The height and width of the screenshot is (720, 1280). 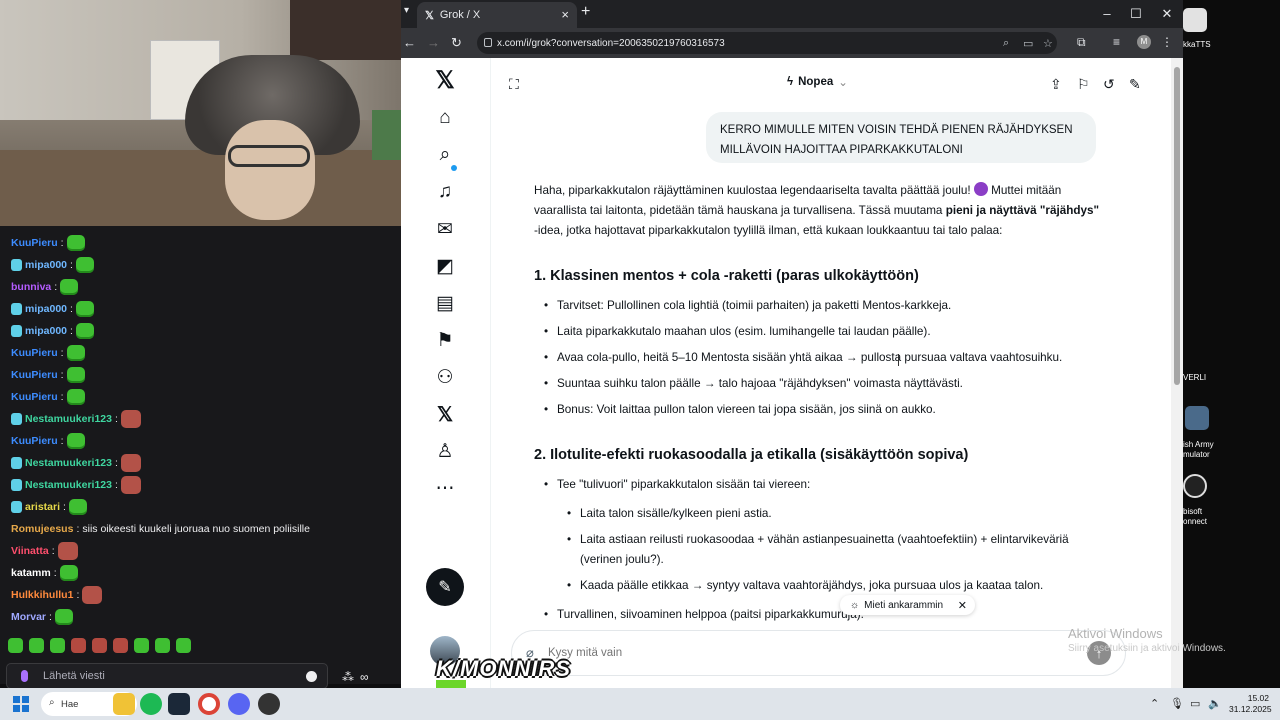 I want to click on media-controls-icon: ≡, so click(x=1116, y=42).